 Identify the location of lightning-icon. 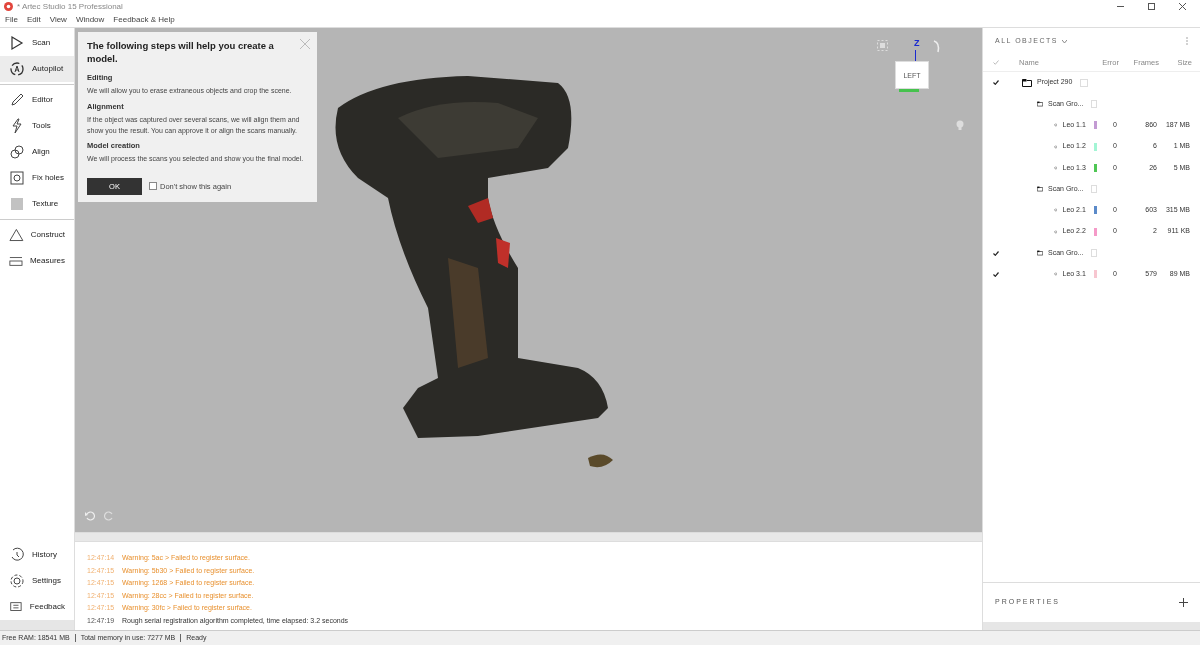
(17, 126).